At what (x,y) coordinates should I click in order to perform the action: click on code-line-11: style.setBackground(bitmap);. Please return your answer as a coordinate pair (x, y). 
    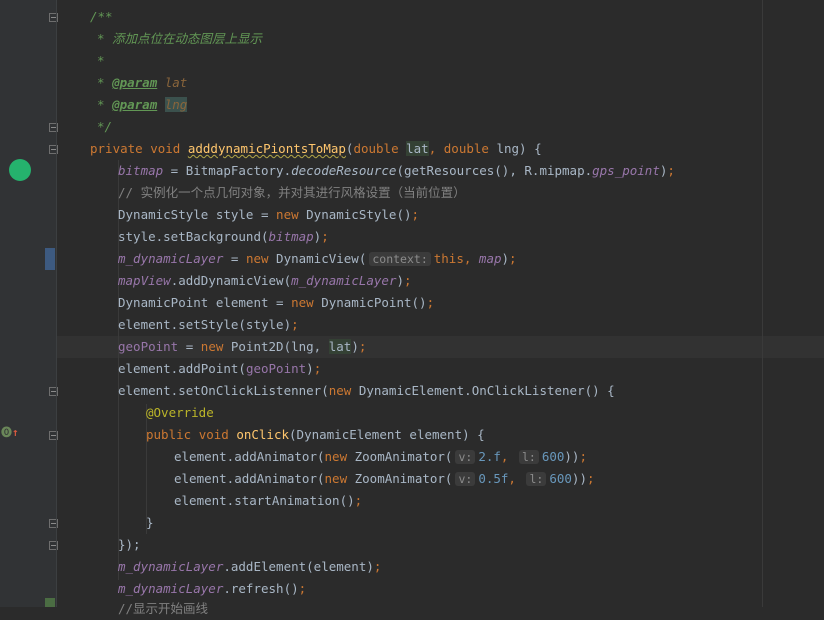
    Looking at the image, I should click on (223, 236).